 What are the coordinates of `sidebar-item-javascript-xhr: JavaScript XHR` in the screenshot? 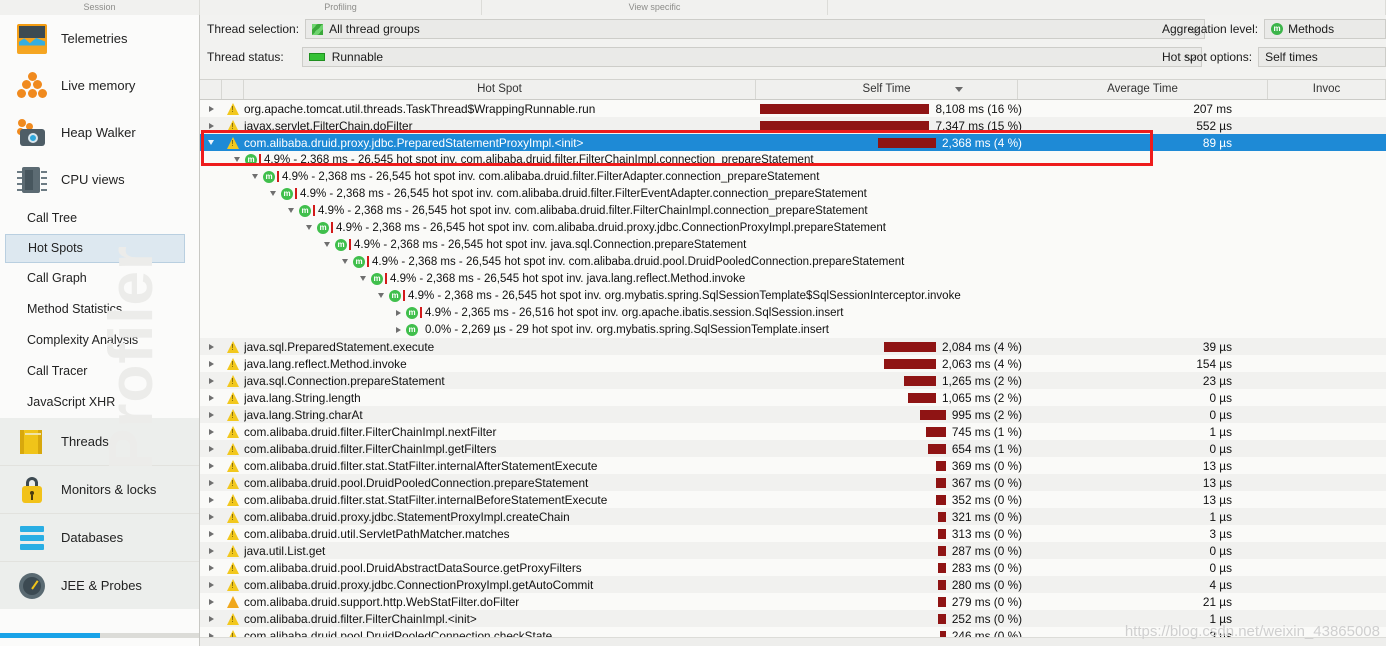 It's located at (99, 402).